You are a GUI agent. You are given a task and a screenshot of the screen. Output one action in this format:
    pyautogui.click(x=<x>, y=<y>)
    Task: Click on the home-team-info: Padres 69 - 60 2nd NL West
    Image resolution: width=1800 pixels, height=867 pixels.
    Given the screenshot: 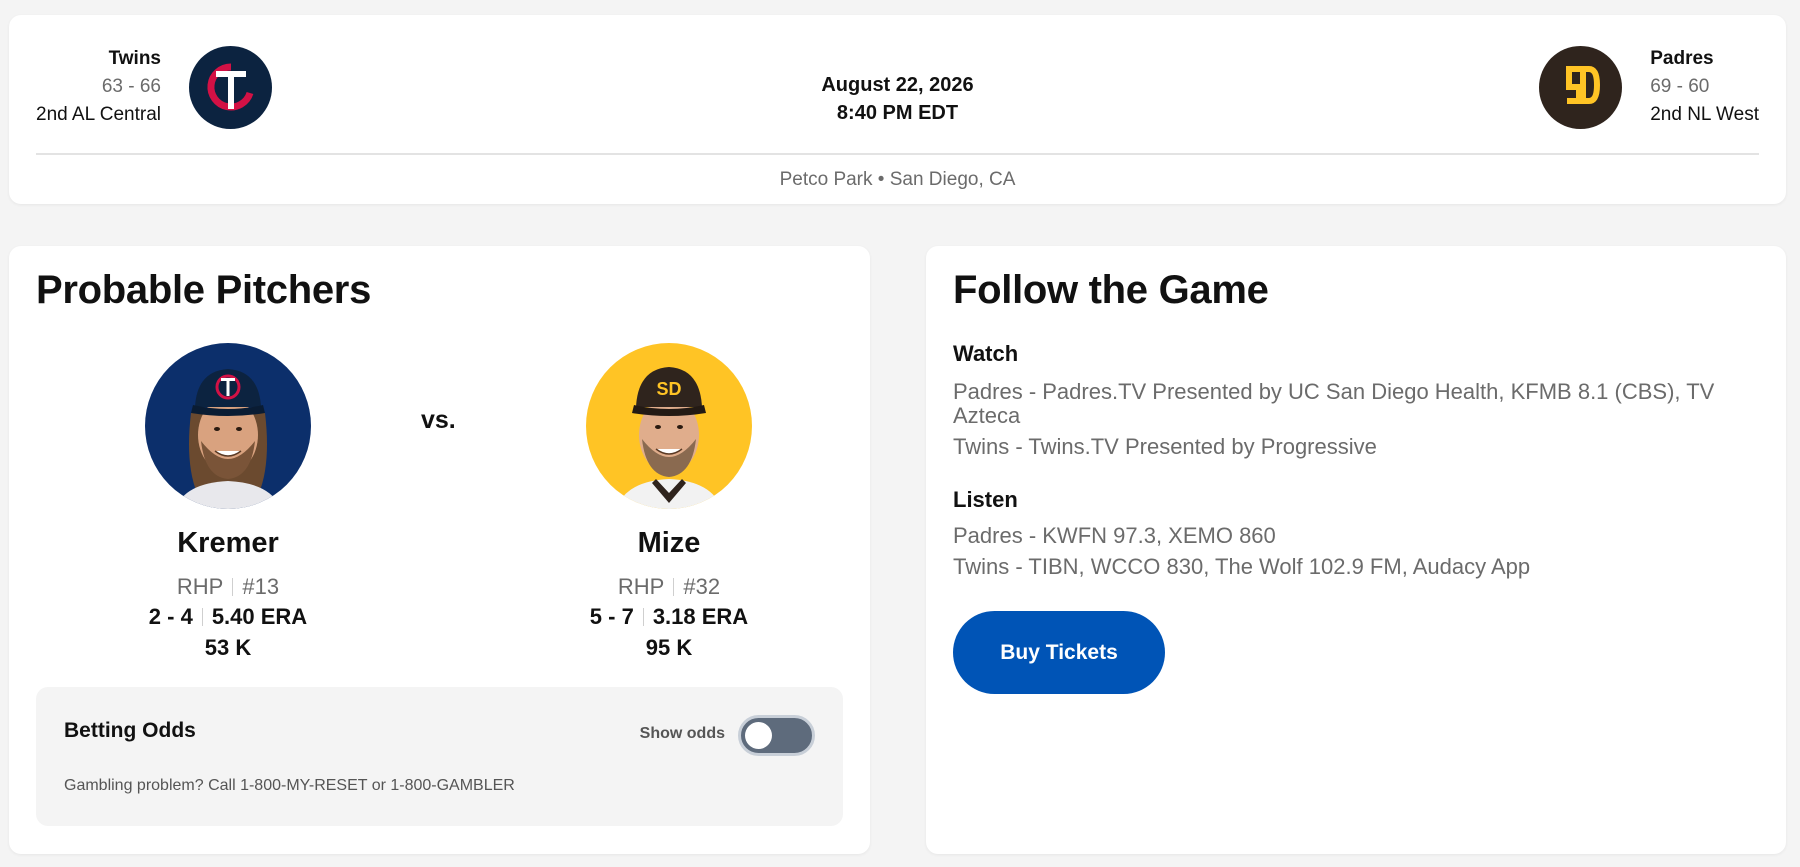 What is the action you would take?
    pyautogui.click(x=1704, y=87)
    